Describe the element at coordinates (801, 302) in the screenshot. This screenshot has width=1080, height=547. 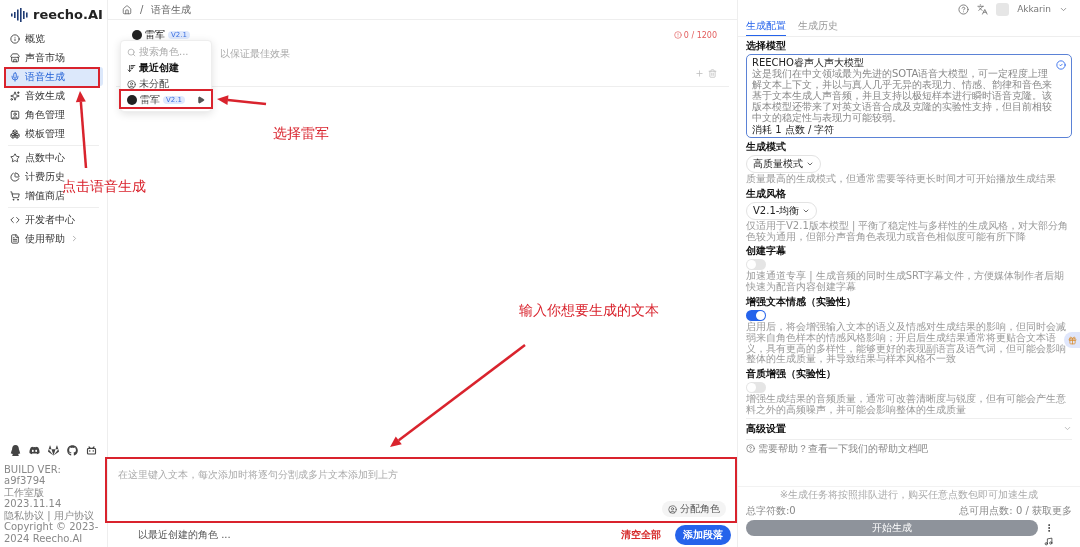
I see `section-title: 增强文本情感（实验性）` at that location.